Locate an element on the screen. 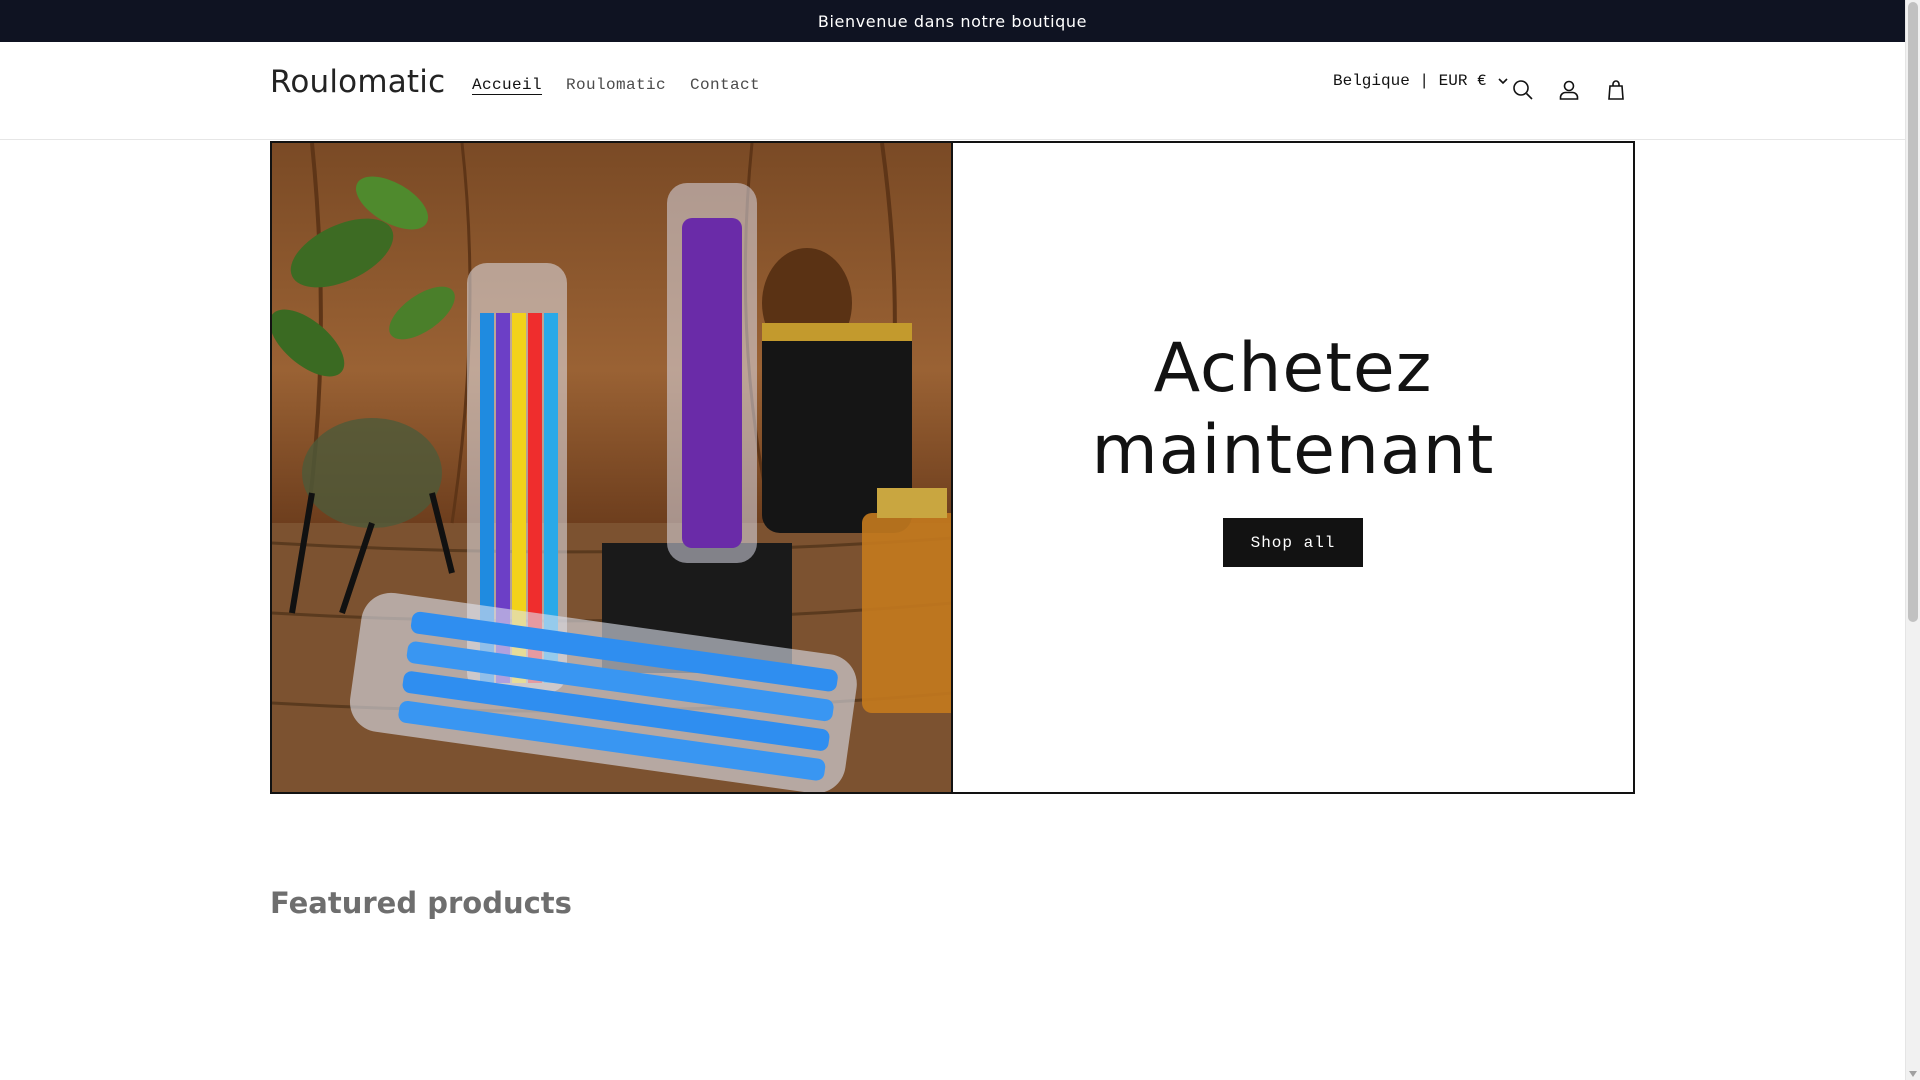 The width and height of the screenshot is (1920, 1080). featured-products-heading: Featured products is located at coordinates (421, 903).